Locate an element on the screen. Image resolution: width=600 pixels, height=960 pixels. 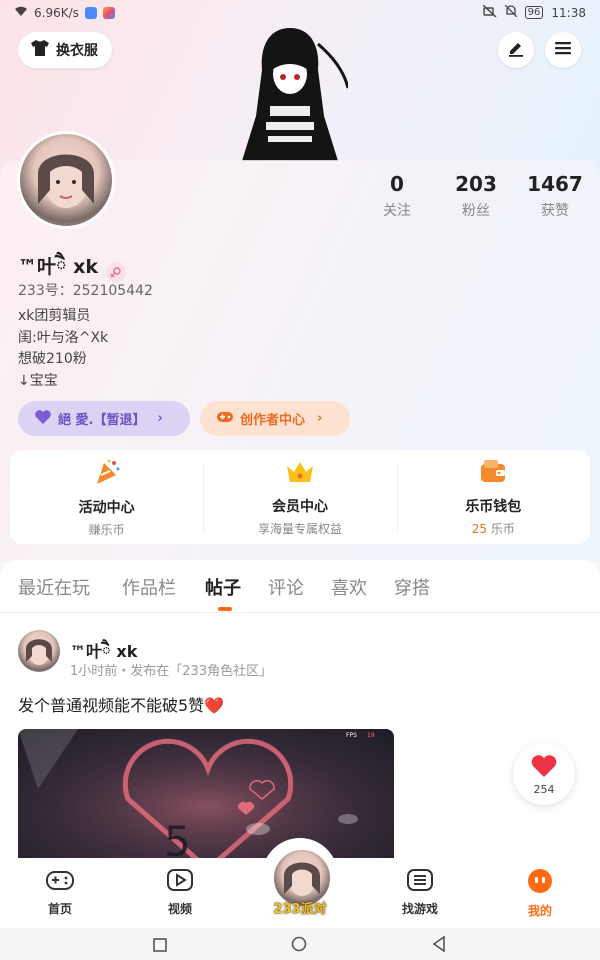
nav-label: 首页 is located at coordinates (59, 909).